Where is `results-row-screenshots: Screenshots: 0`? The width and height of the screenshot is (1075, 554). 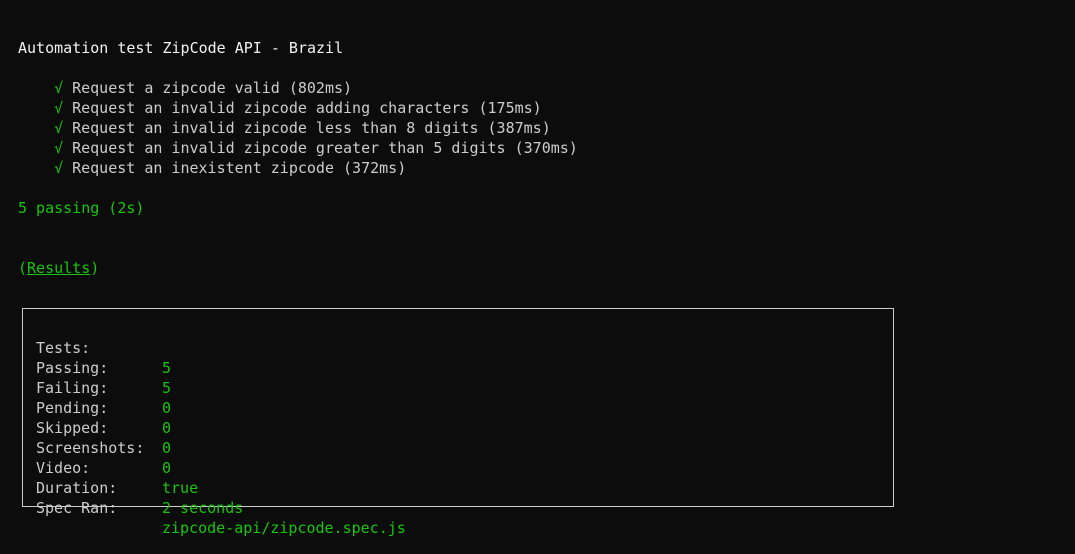
results-row-screenshots: Screenshots: 0 is located at coordinates (103, 447).